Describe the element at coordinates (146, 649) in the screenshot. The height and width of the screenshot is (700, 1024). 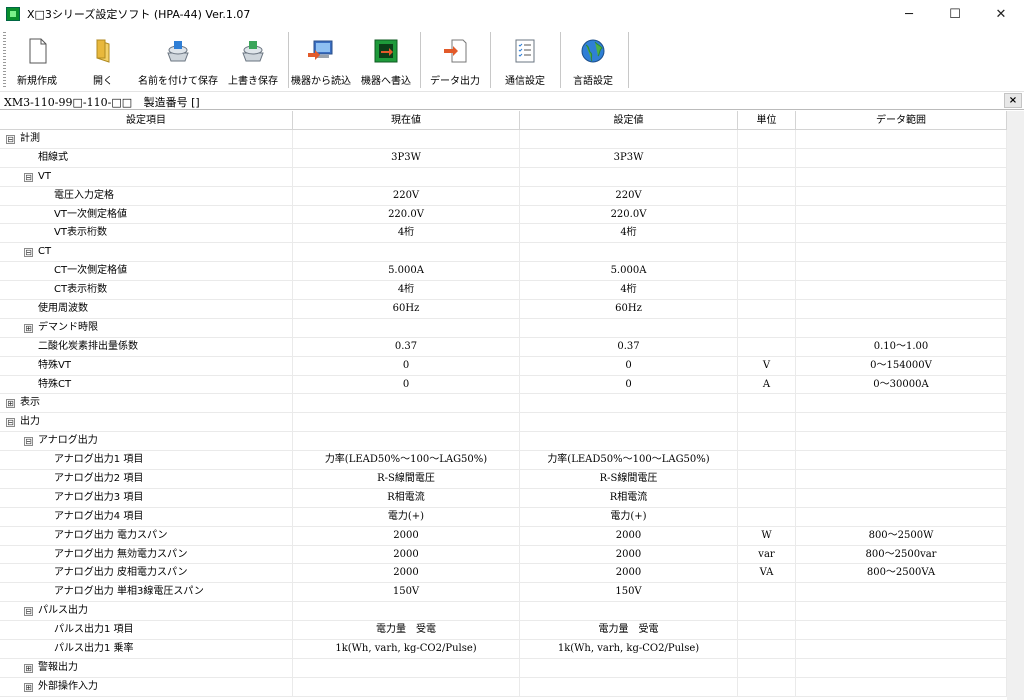
I see `setting-name-cell: パルス出力1 乗率` at that location.